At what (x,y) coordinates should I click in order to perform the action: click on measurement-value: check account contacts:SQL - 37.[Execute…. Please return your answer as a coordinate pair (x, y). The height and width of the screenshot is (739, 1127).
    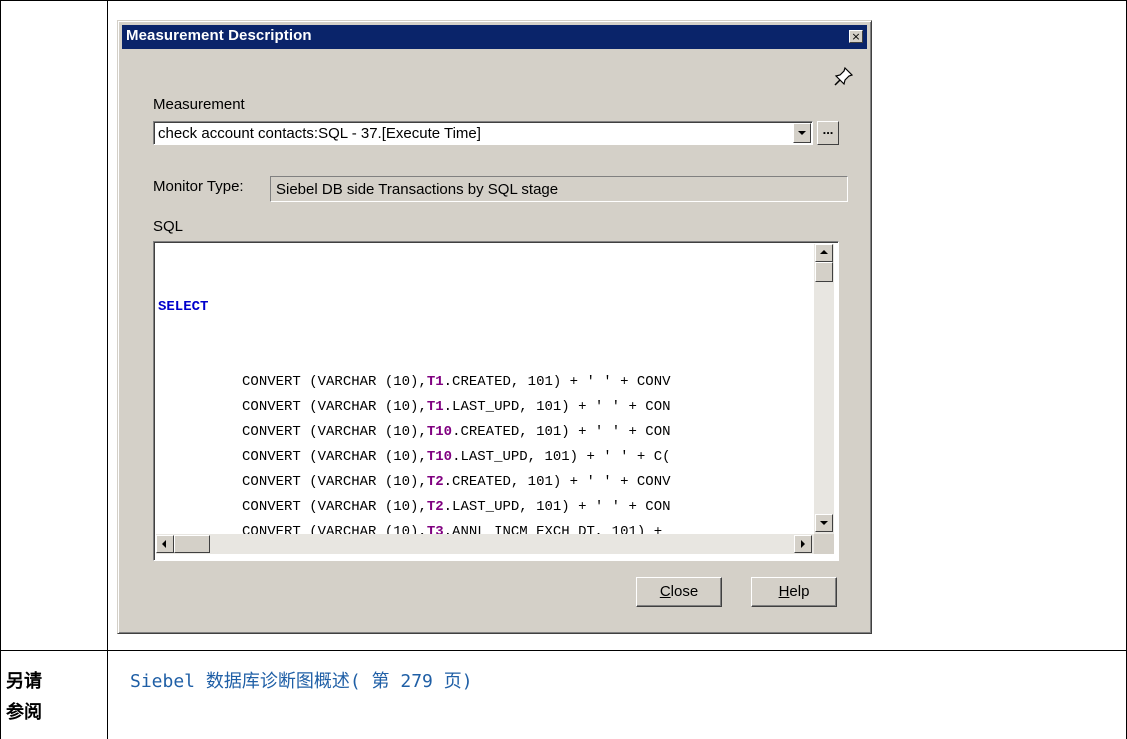
    Looking at the image, I should click on (319, 133).